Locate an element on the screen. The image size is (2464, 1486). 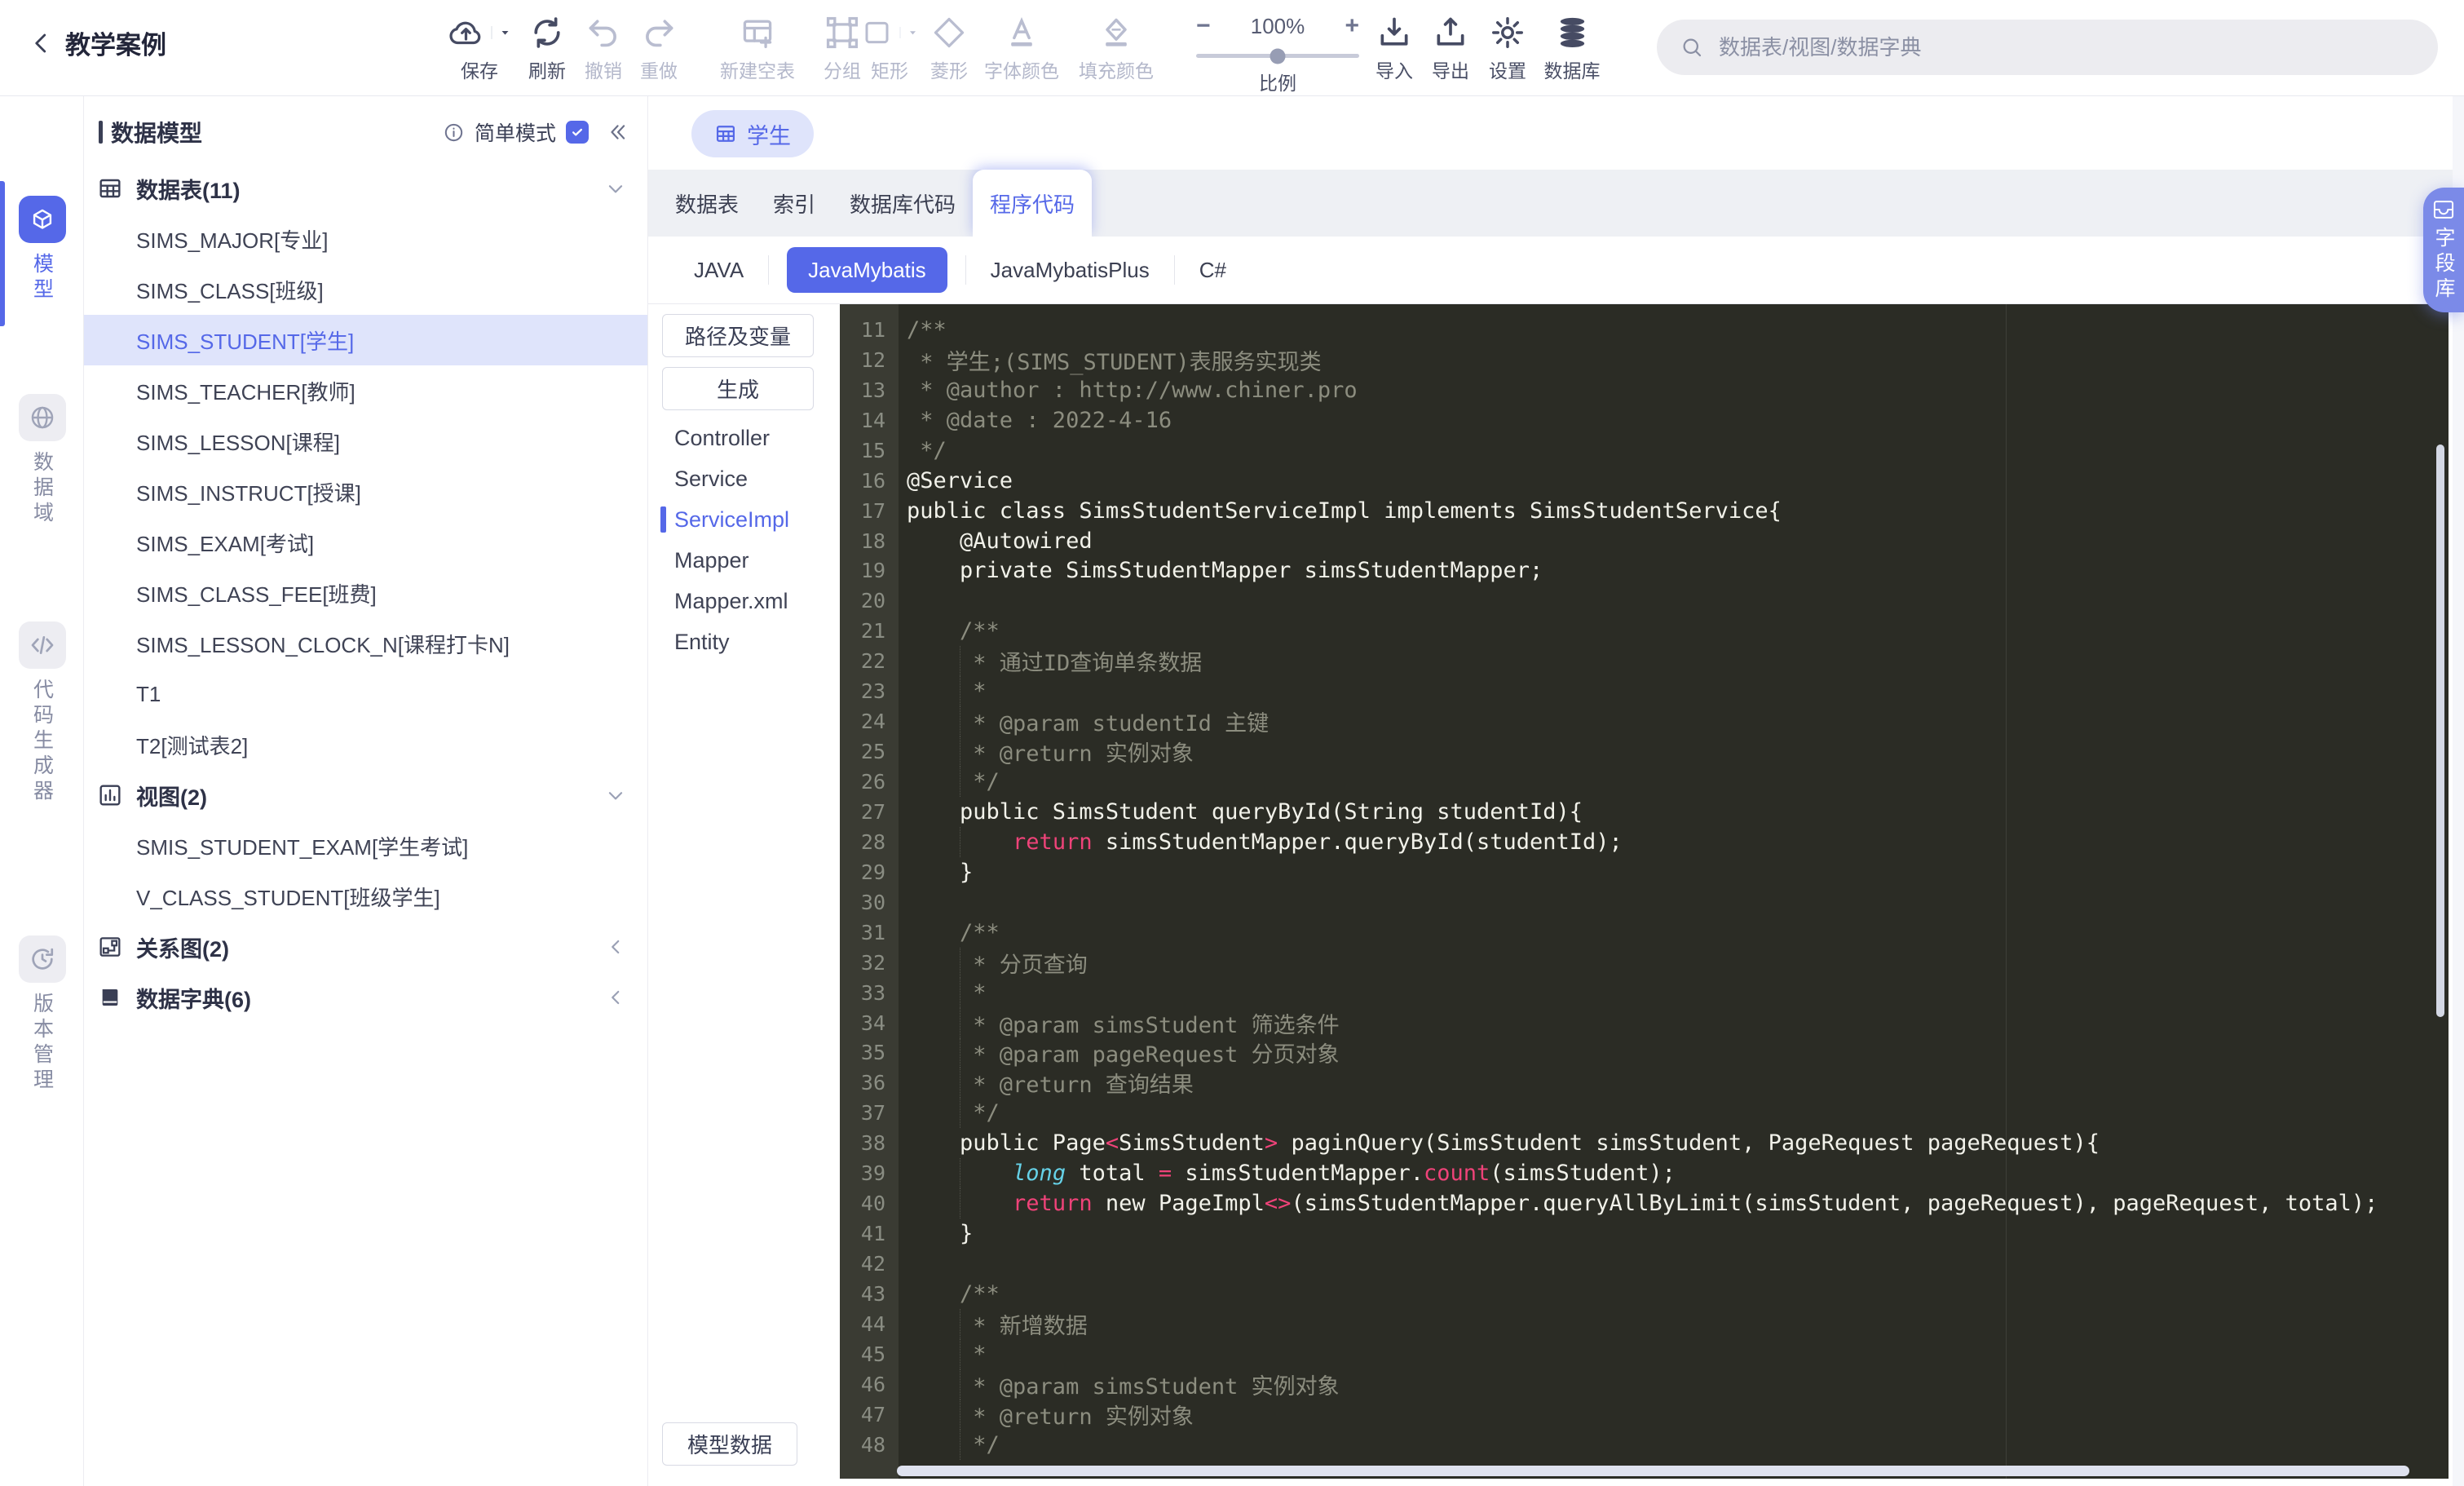
tab-program-code: 程序代码 is located at coordinates (1033, 203).